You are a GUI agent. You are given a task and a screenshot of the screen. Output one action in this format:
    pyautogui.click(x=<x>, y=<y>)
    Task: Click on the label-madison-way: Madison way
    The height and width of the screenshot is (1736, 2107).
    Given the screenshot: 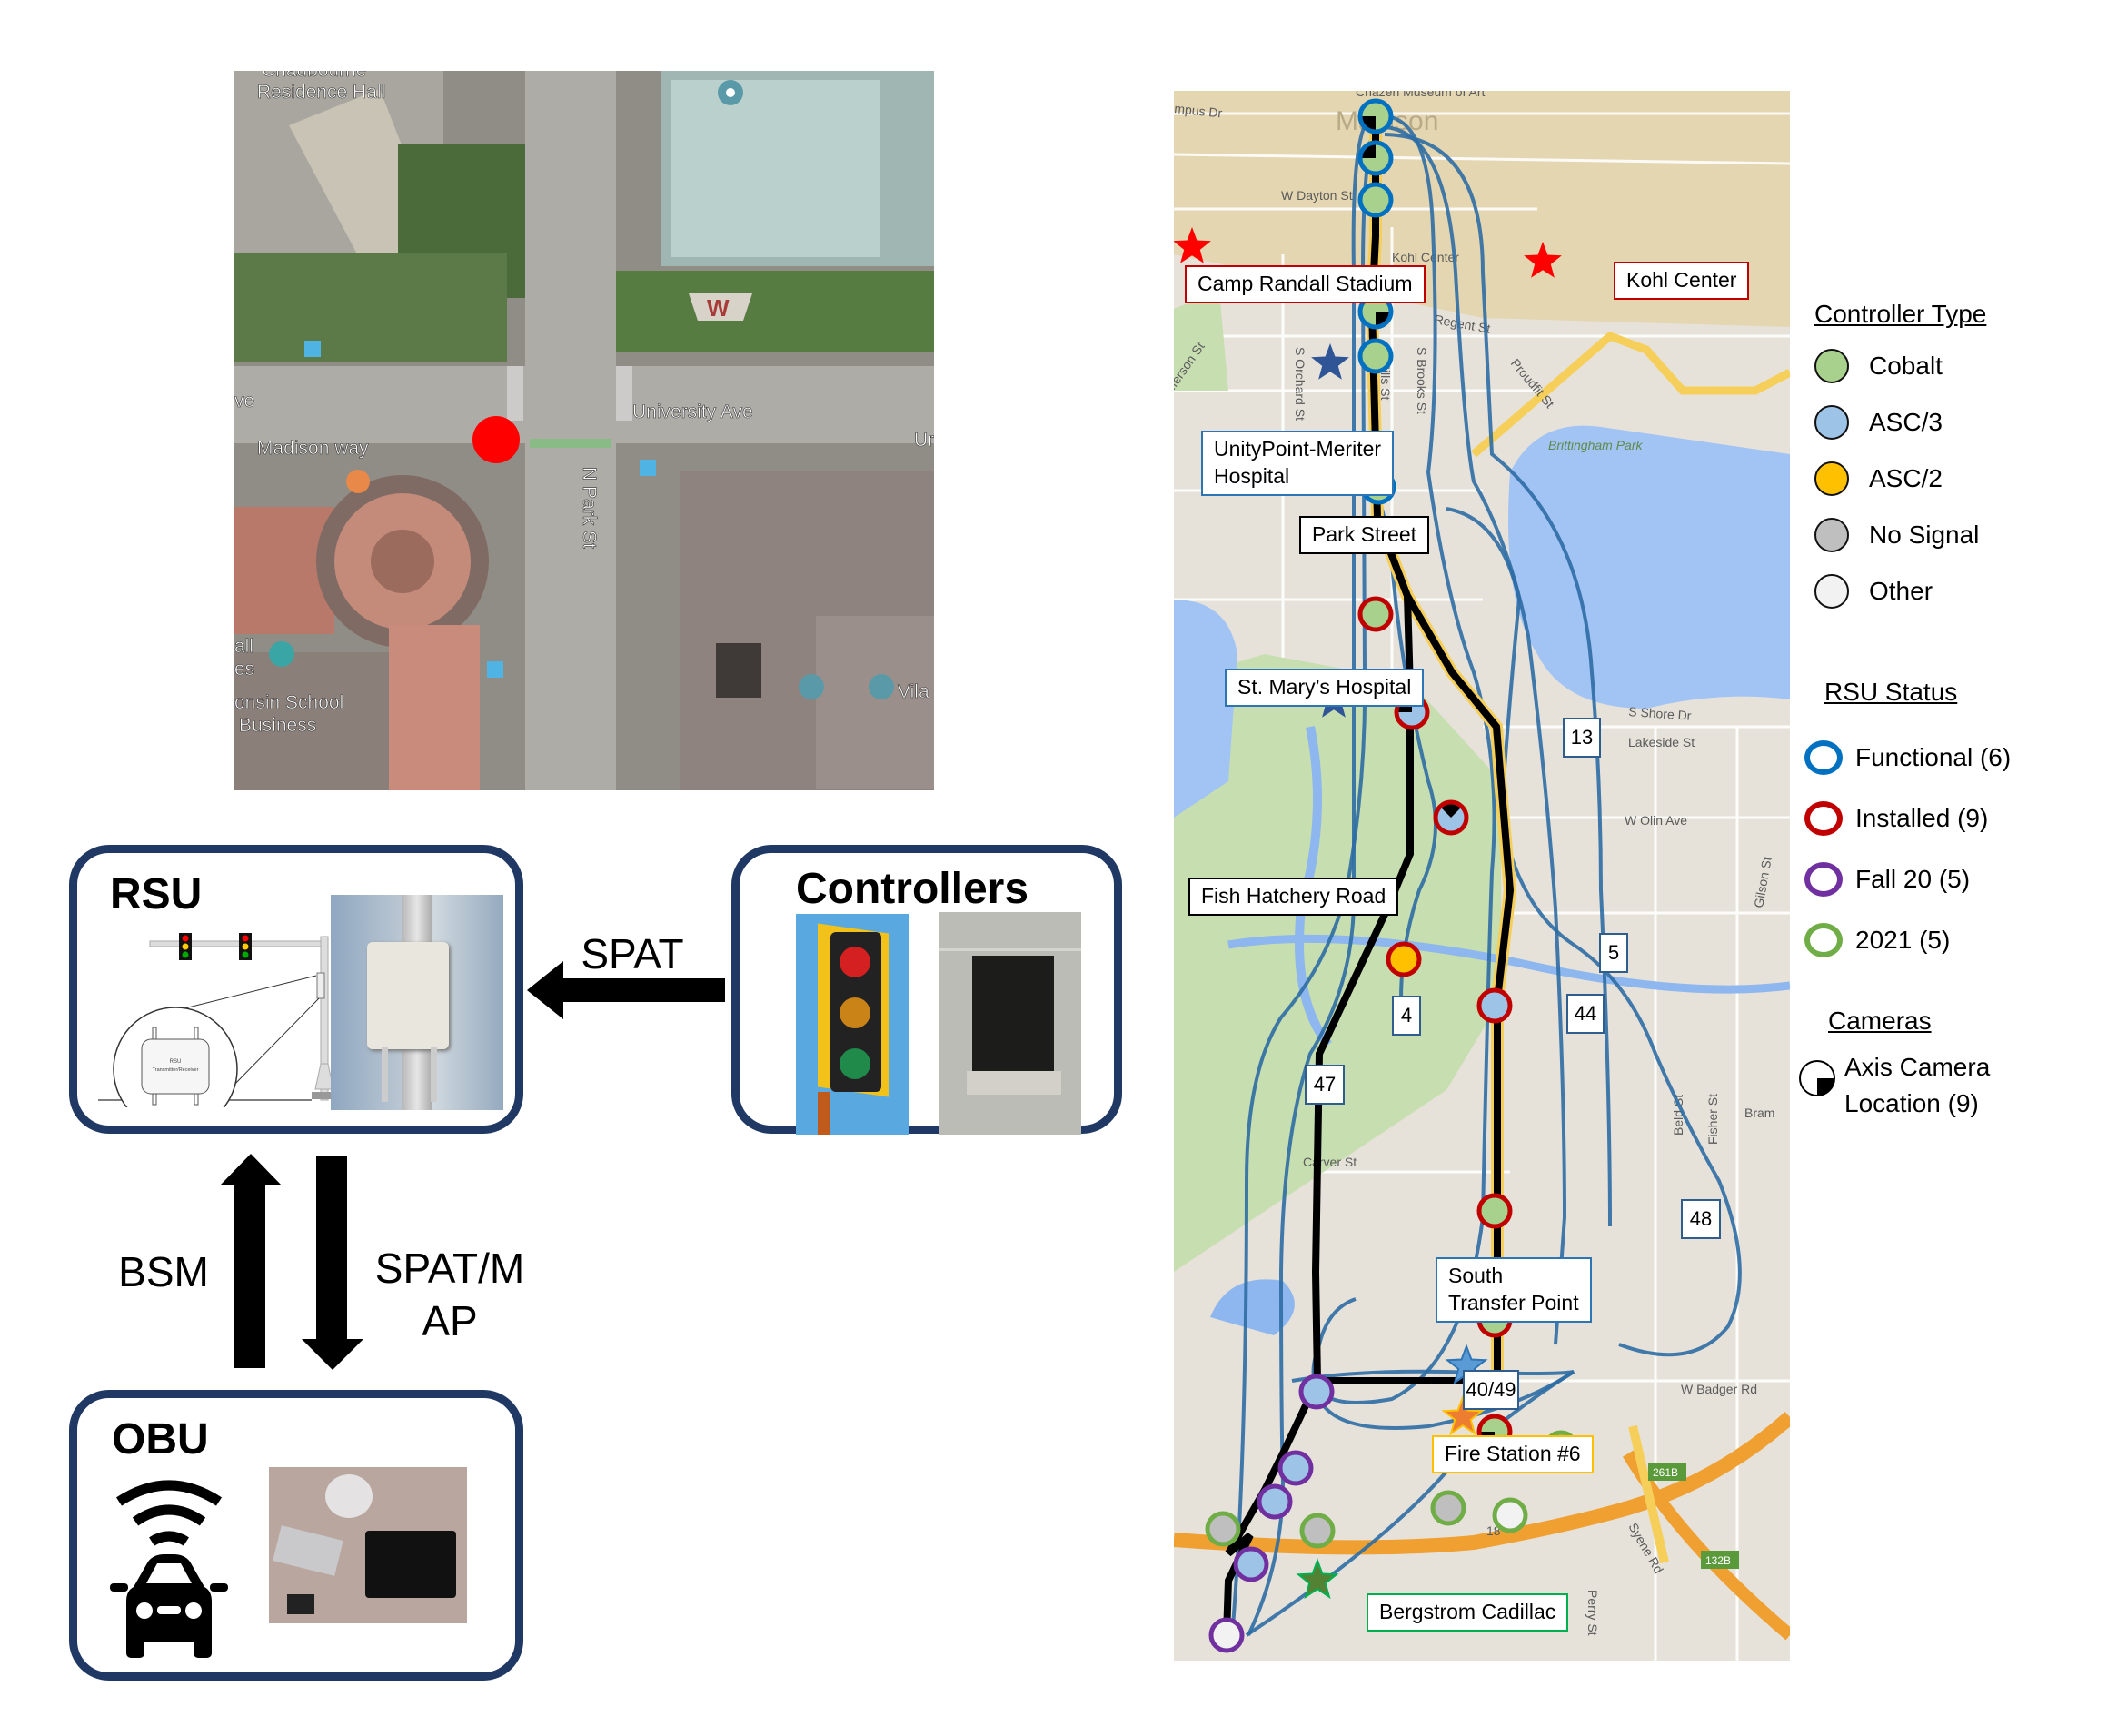 What is the action you would take?
    pyautogui.click(x=313, y=448)
    